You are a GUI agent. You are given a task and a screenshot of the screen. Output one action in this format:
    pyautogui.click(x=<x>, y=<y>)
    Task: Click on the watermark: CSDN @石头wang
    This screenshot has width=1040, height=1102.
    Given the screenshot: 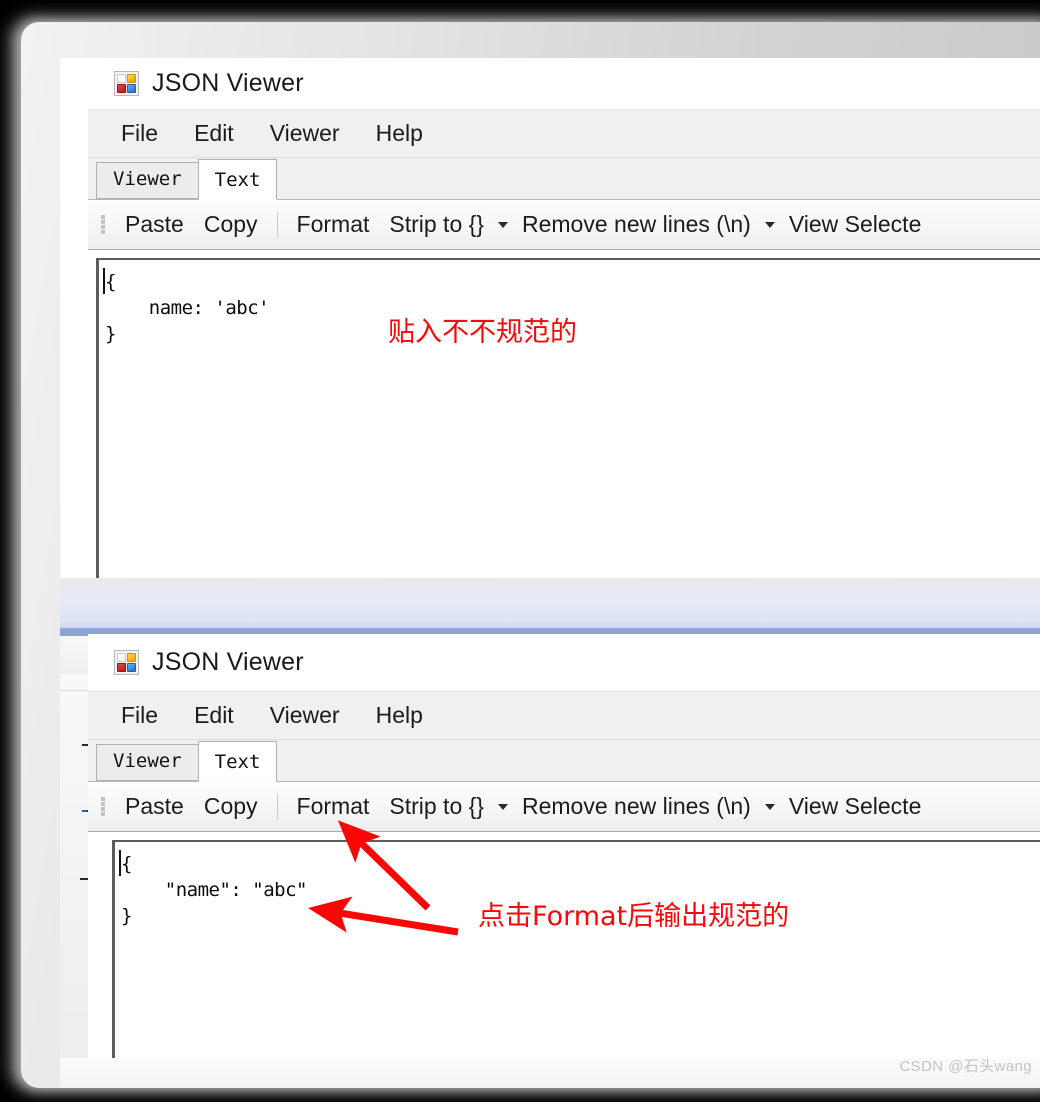 What is the action you would take?
    pyautogui.click(x=965, y=1066)
    